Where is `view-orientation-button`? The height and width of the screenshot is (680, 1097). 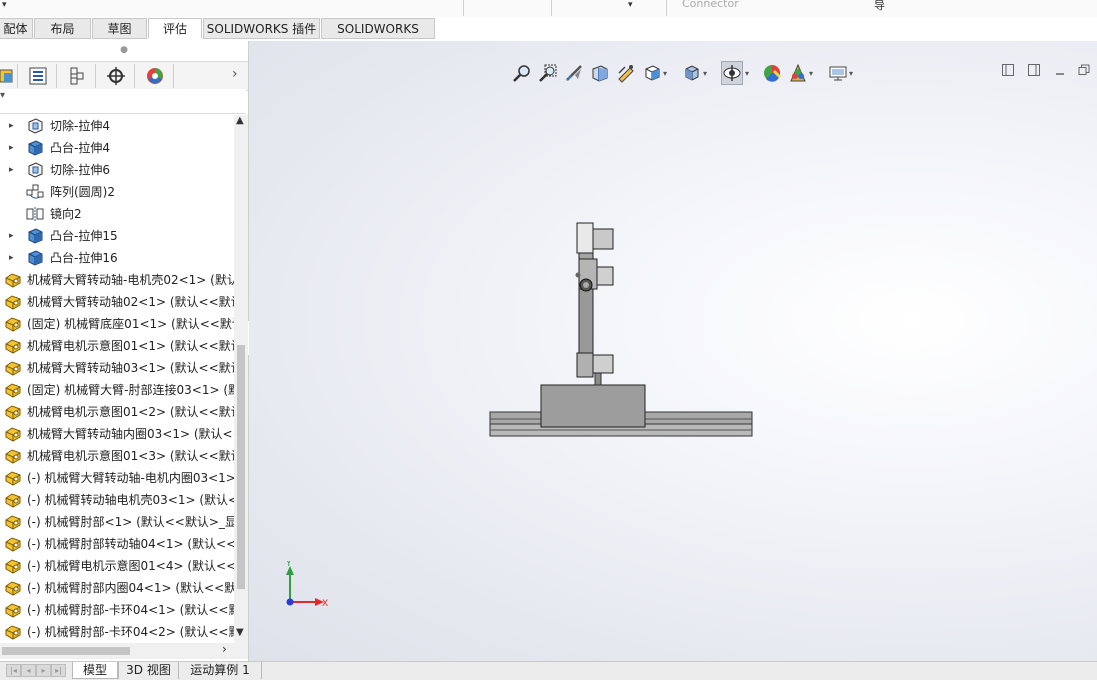
view-orientation-button is located at coordinates (652, 73).